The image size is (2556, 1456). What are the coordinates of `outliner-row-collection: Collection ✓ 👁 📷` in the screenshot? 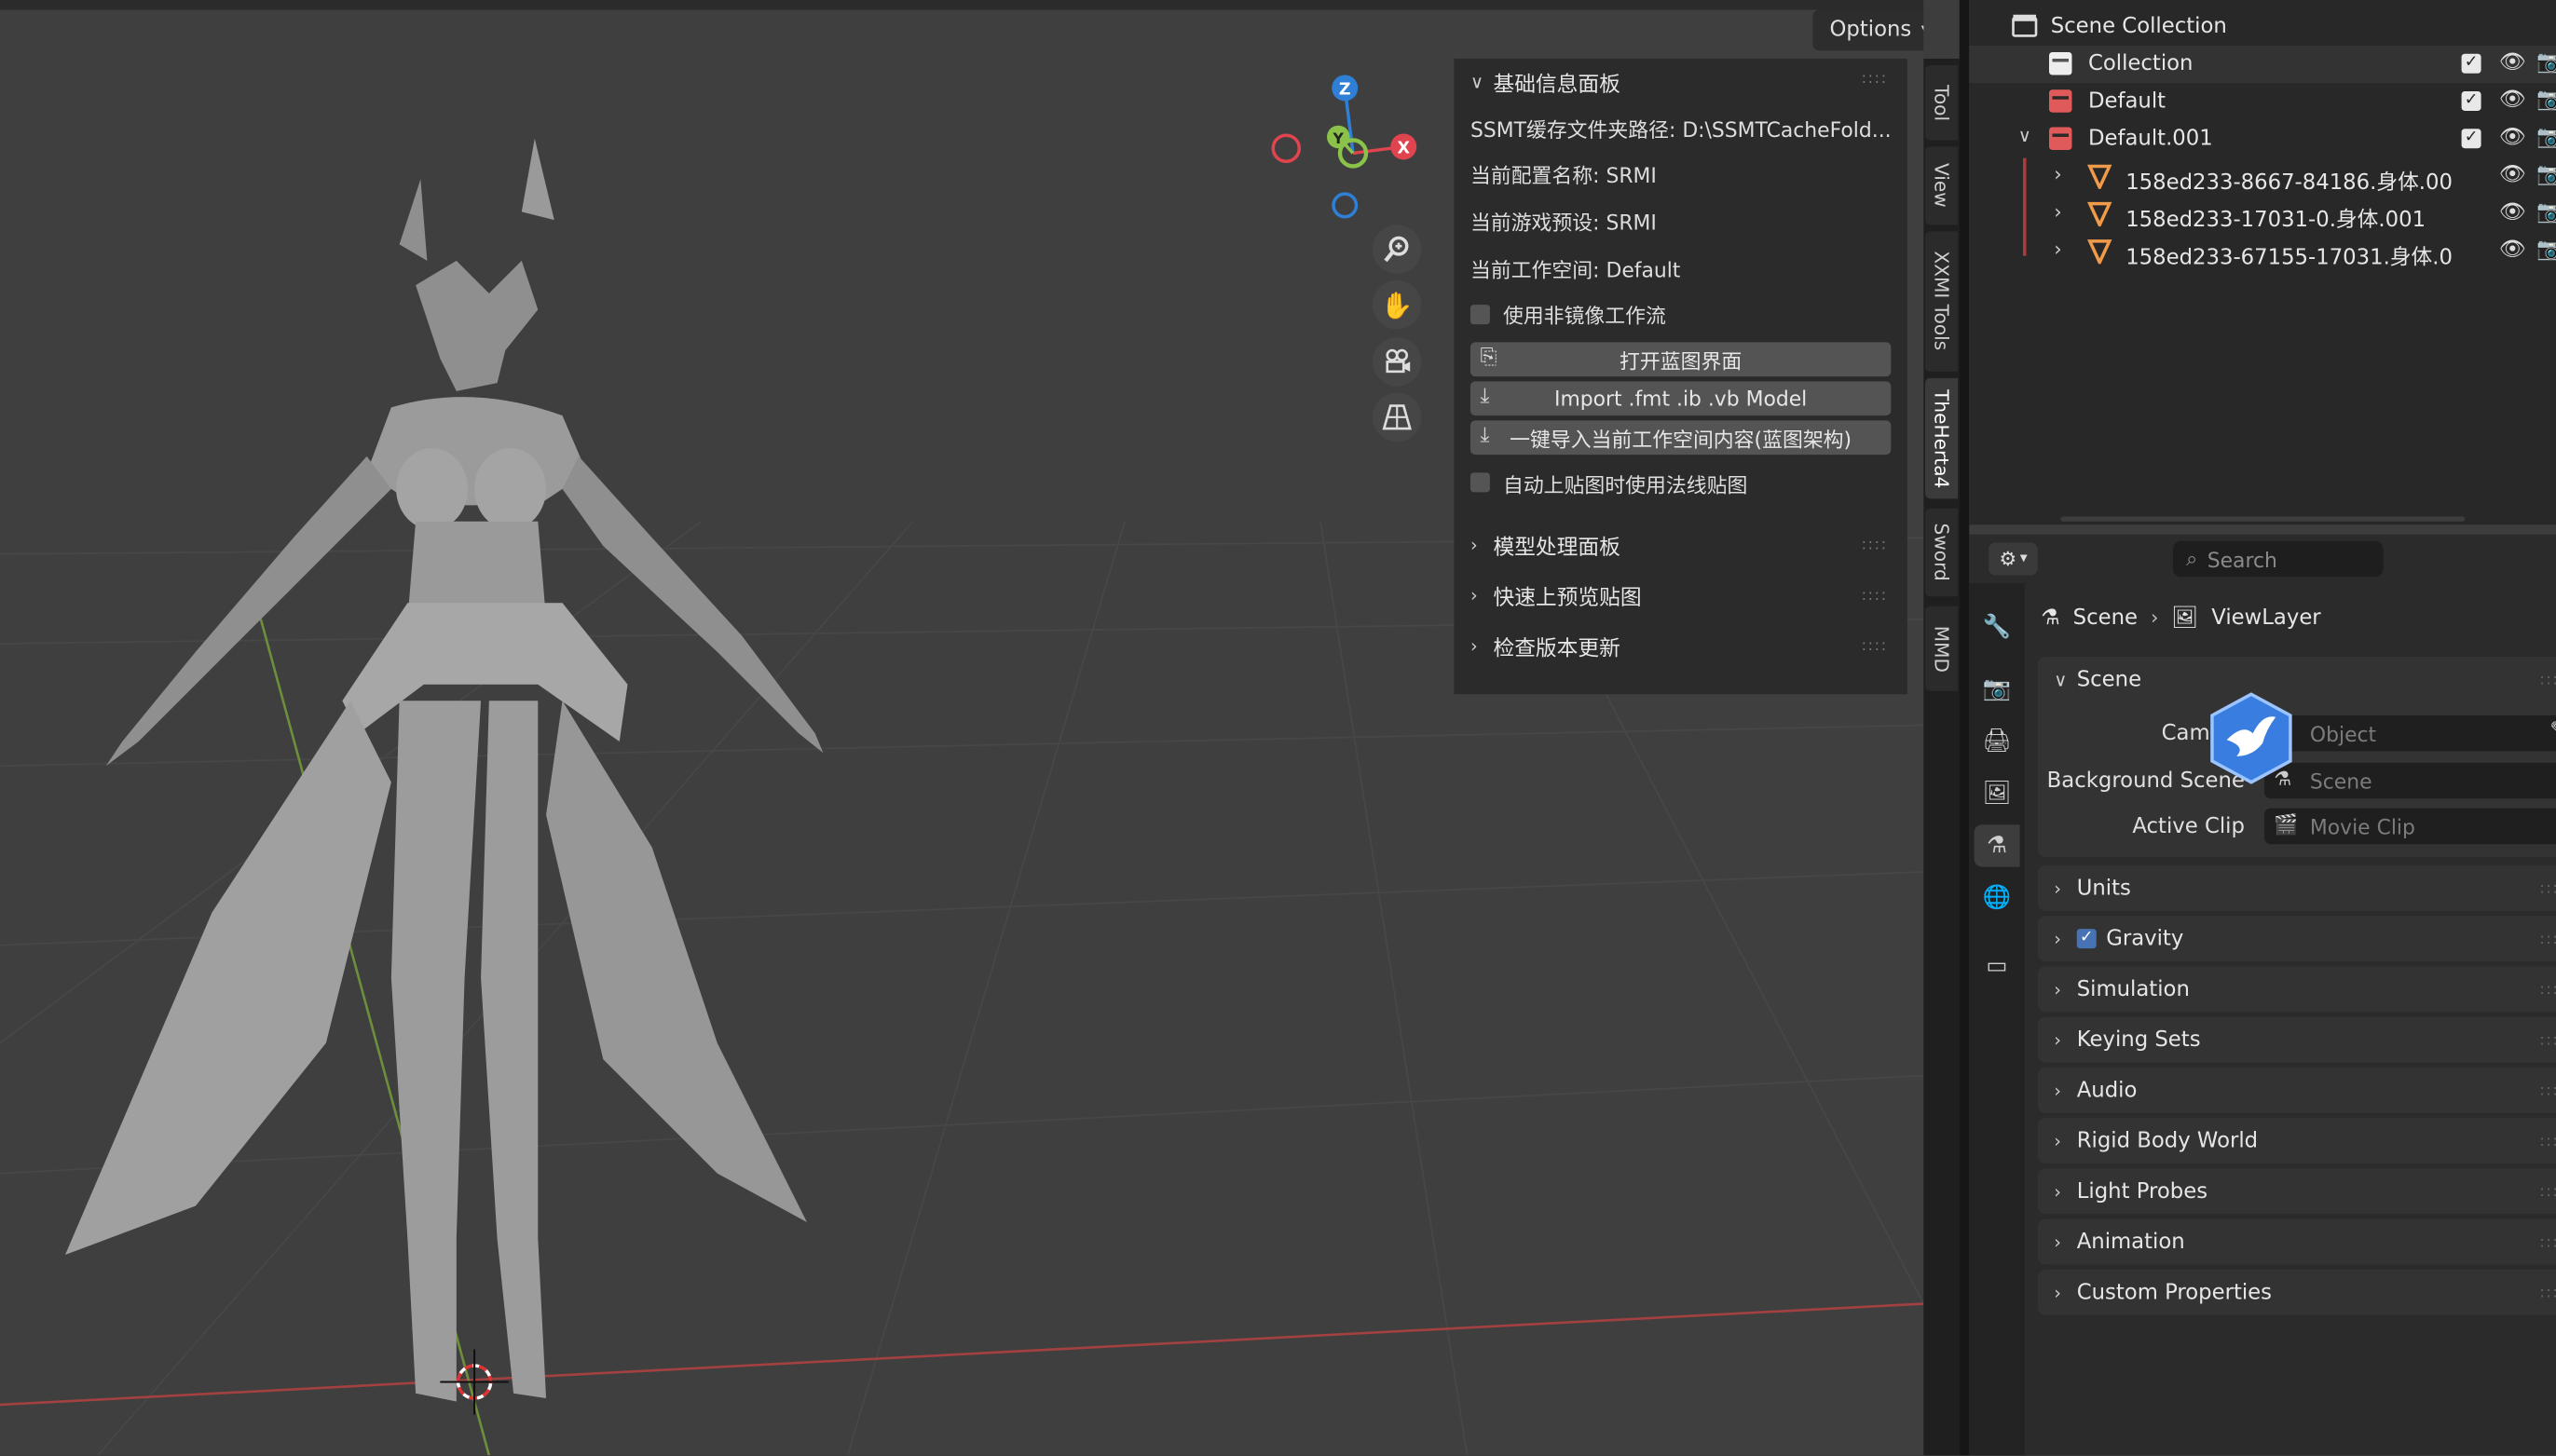 It's located at (2262, 64).